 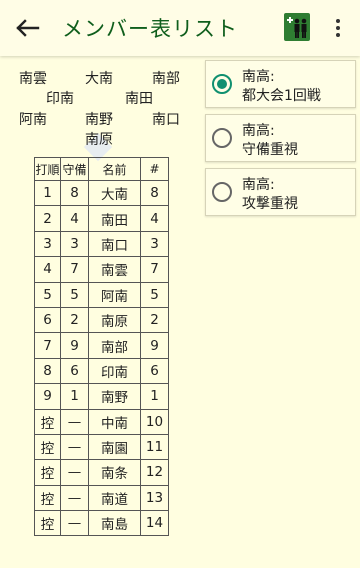 What do you see at coordinates (114, 269) in the screenshot?
I see `cell-name: 南雲` at bounding box center [114, 269].